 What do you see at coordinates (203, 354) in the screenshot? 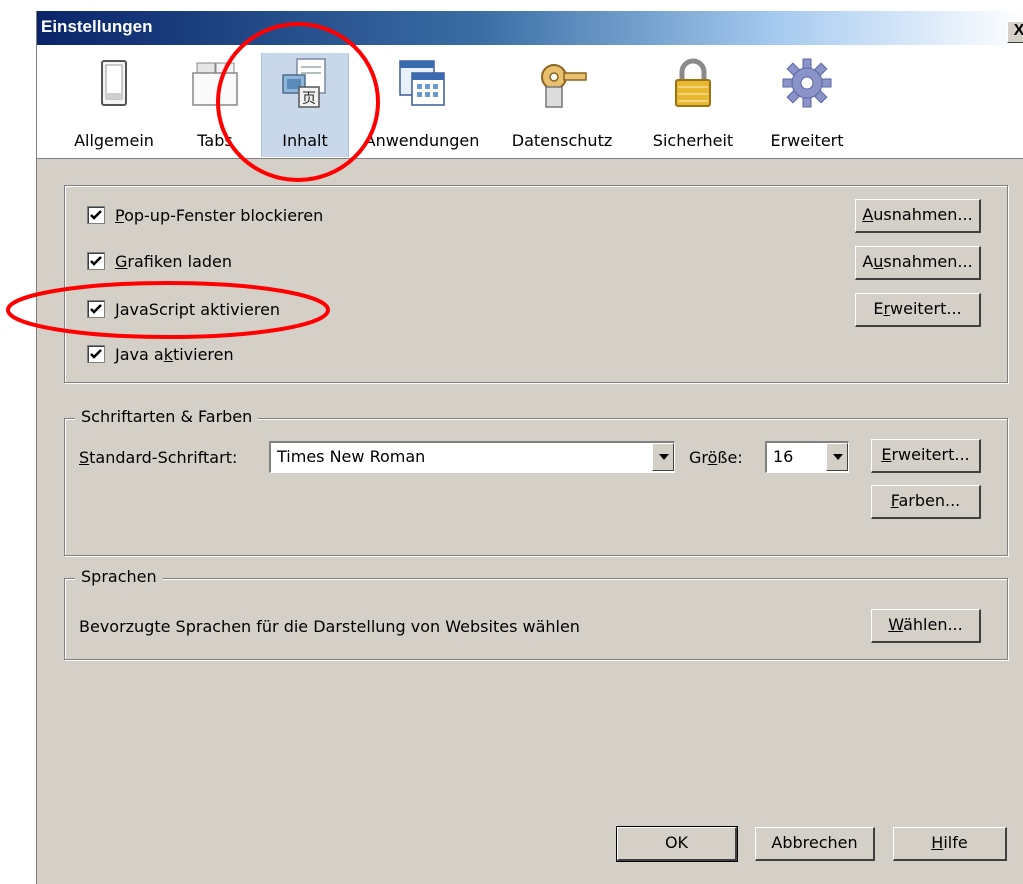
I see `label-part: tivieren` at bounding box center [203, 354].